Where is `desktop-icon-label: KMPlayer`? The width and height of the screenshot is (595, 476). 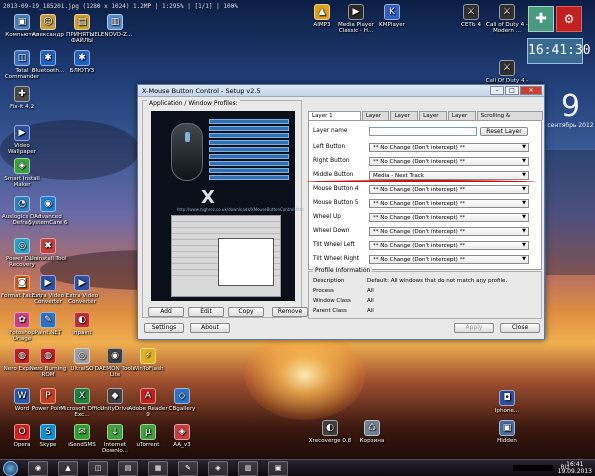
desktop-icon-label: KMPlayer is located at coordinates (392, 25).